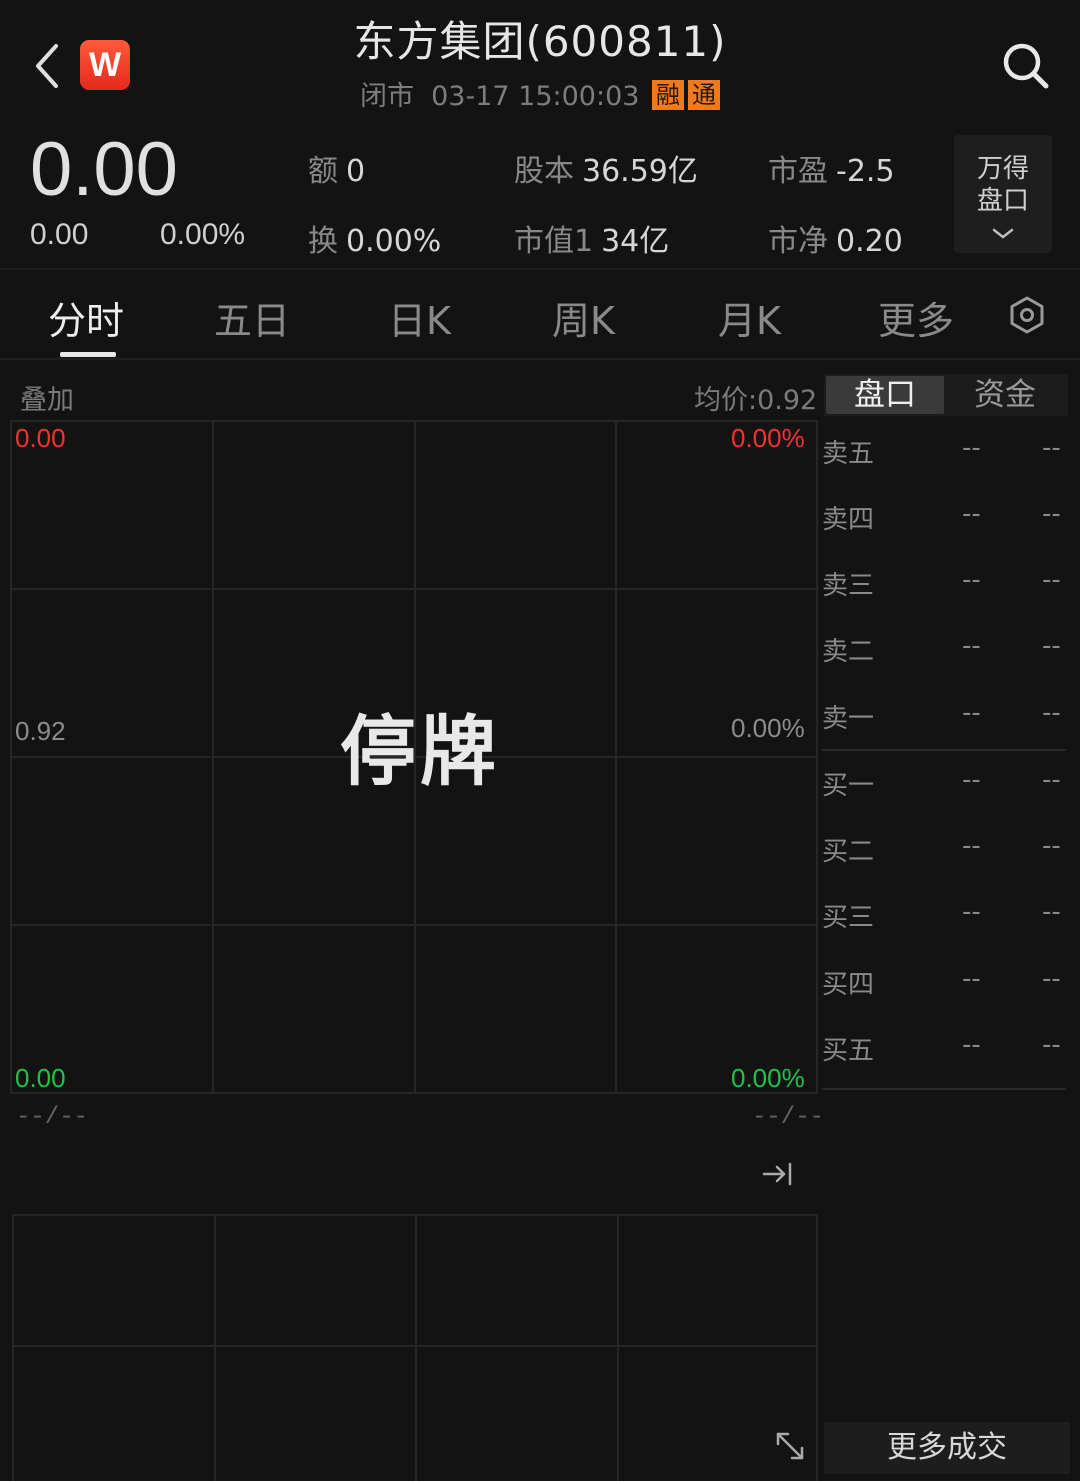 Image resolution: width=1080 pixels, height=1481 pixels. Describe the element at coordinates (768, 728) in the screenshot. I see `axis-right-mid: 0.00%` at that location.